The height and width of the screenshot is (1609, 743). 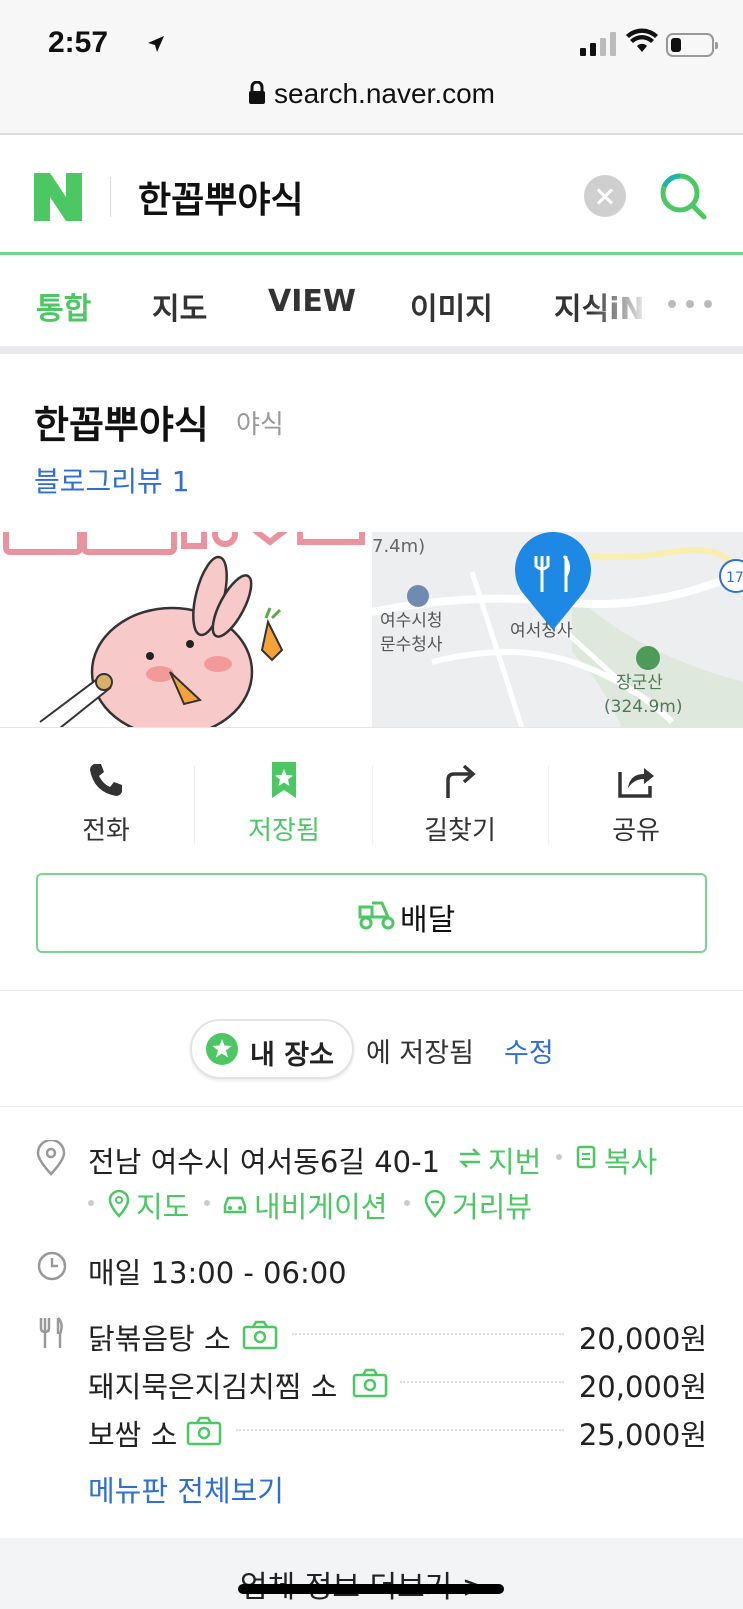 I want to click on clear-search-button, so click(x=605, y=196).